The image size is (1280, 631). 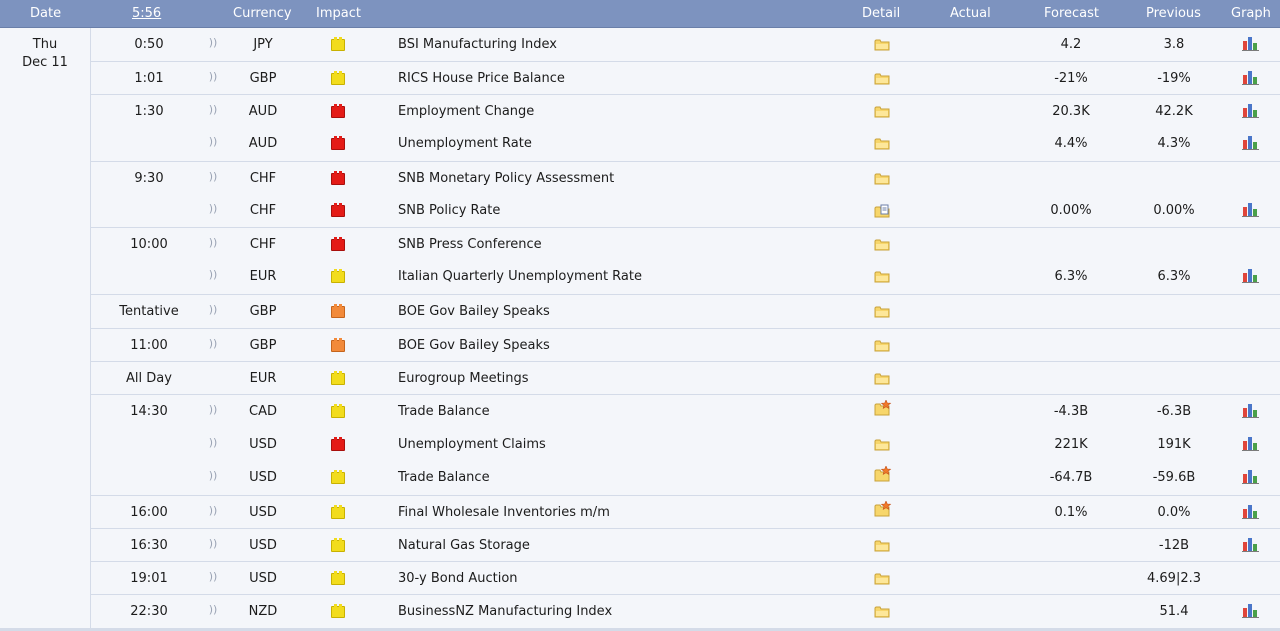 What do you see at coordinates (685, 311) in the screenshot?
I see `table-row: Tentative)) GBP BOE Gov Bailey Speaks` at bounding box center [685, 311].